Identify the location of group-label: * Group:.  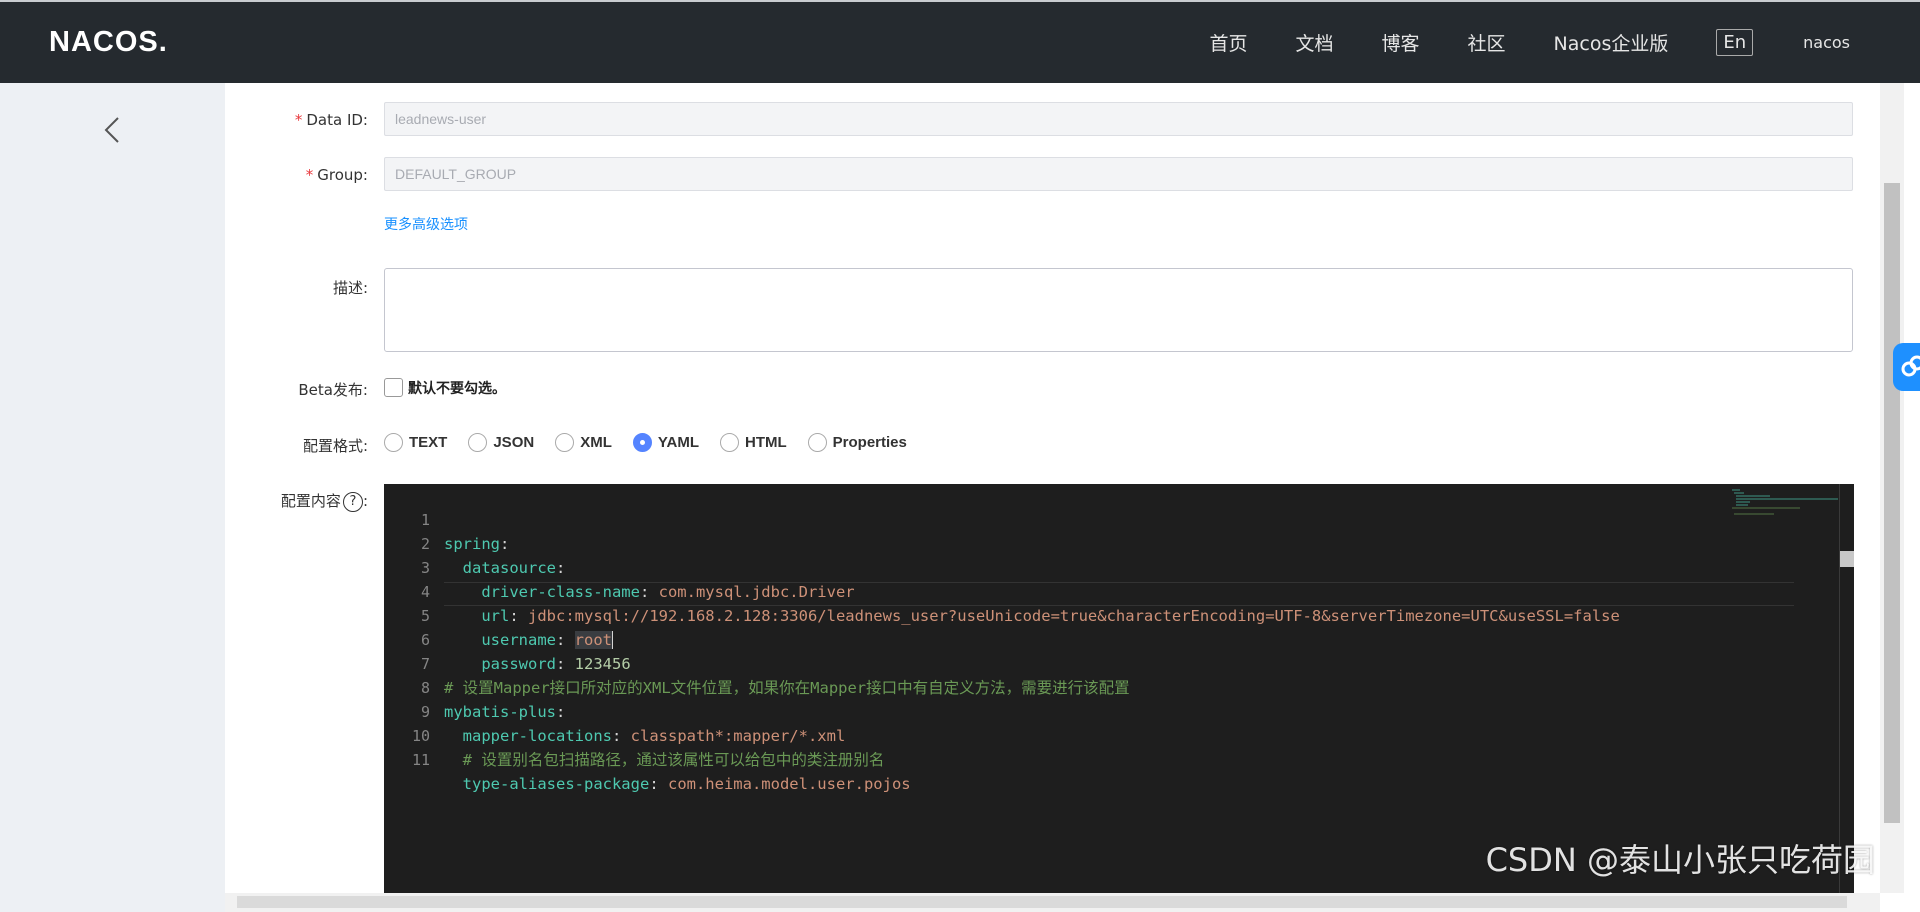
(336, 175).